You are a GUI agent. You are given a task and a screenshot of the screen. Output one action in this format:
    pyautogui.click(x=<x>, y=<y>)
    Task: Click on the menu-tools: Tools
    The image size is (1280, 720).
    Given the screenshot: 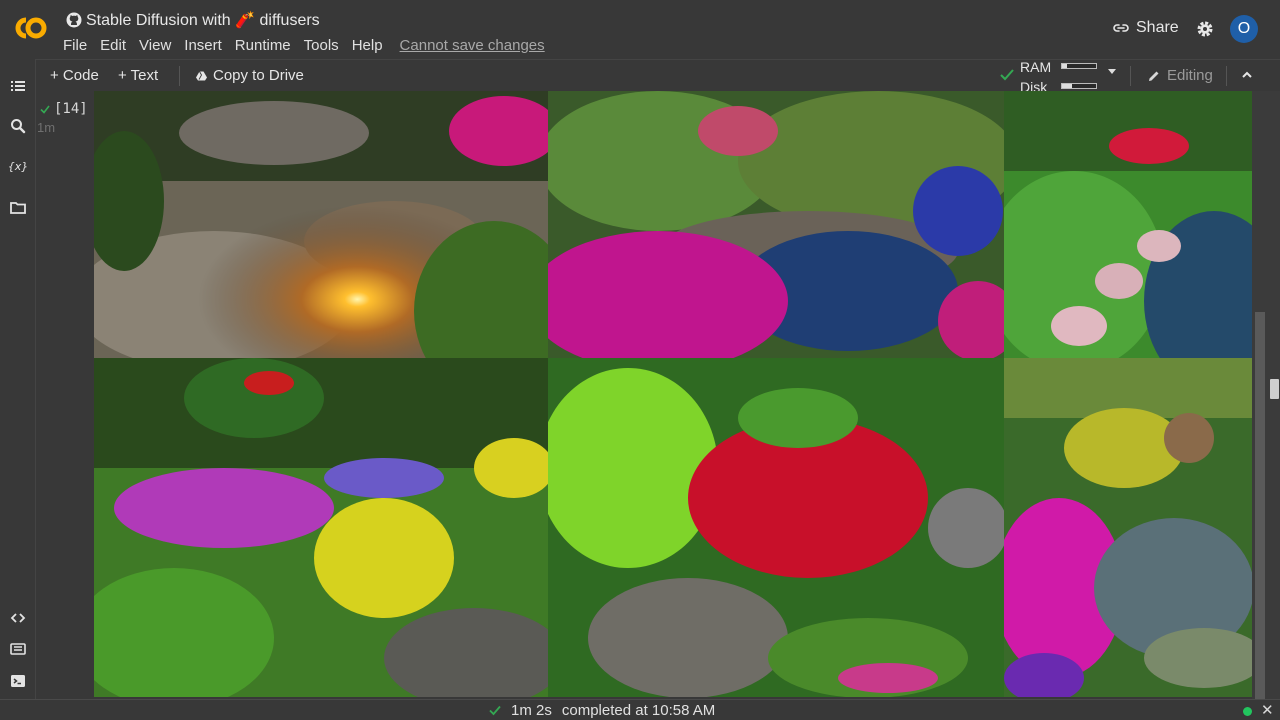 What is the action you would take?
    pyautogui.click(x=321, y=45)
    